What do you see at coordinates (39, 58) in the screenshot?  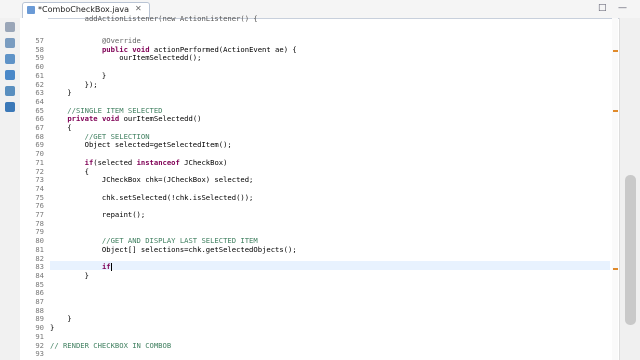 I see `line-number: 59` at bounding box center [39, 58].